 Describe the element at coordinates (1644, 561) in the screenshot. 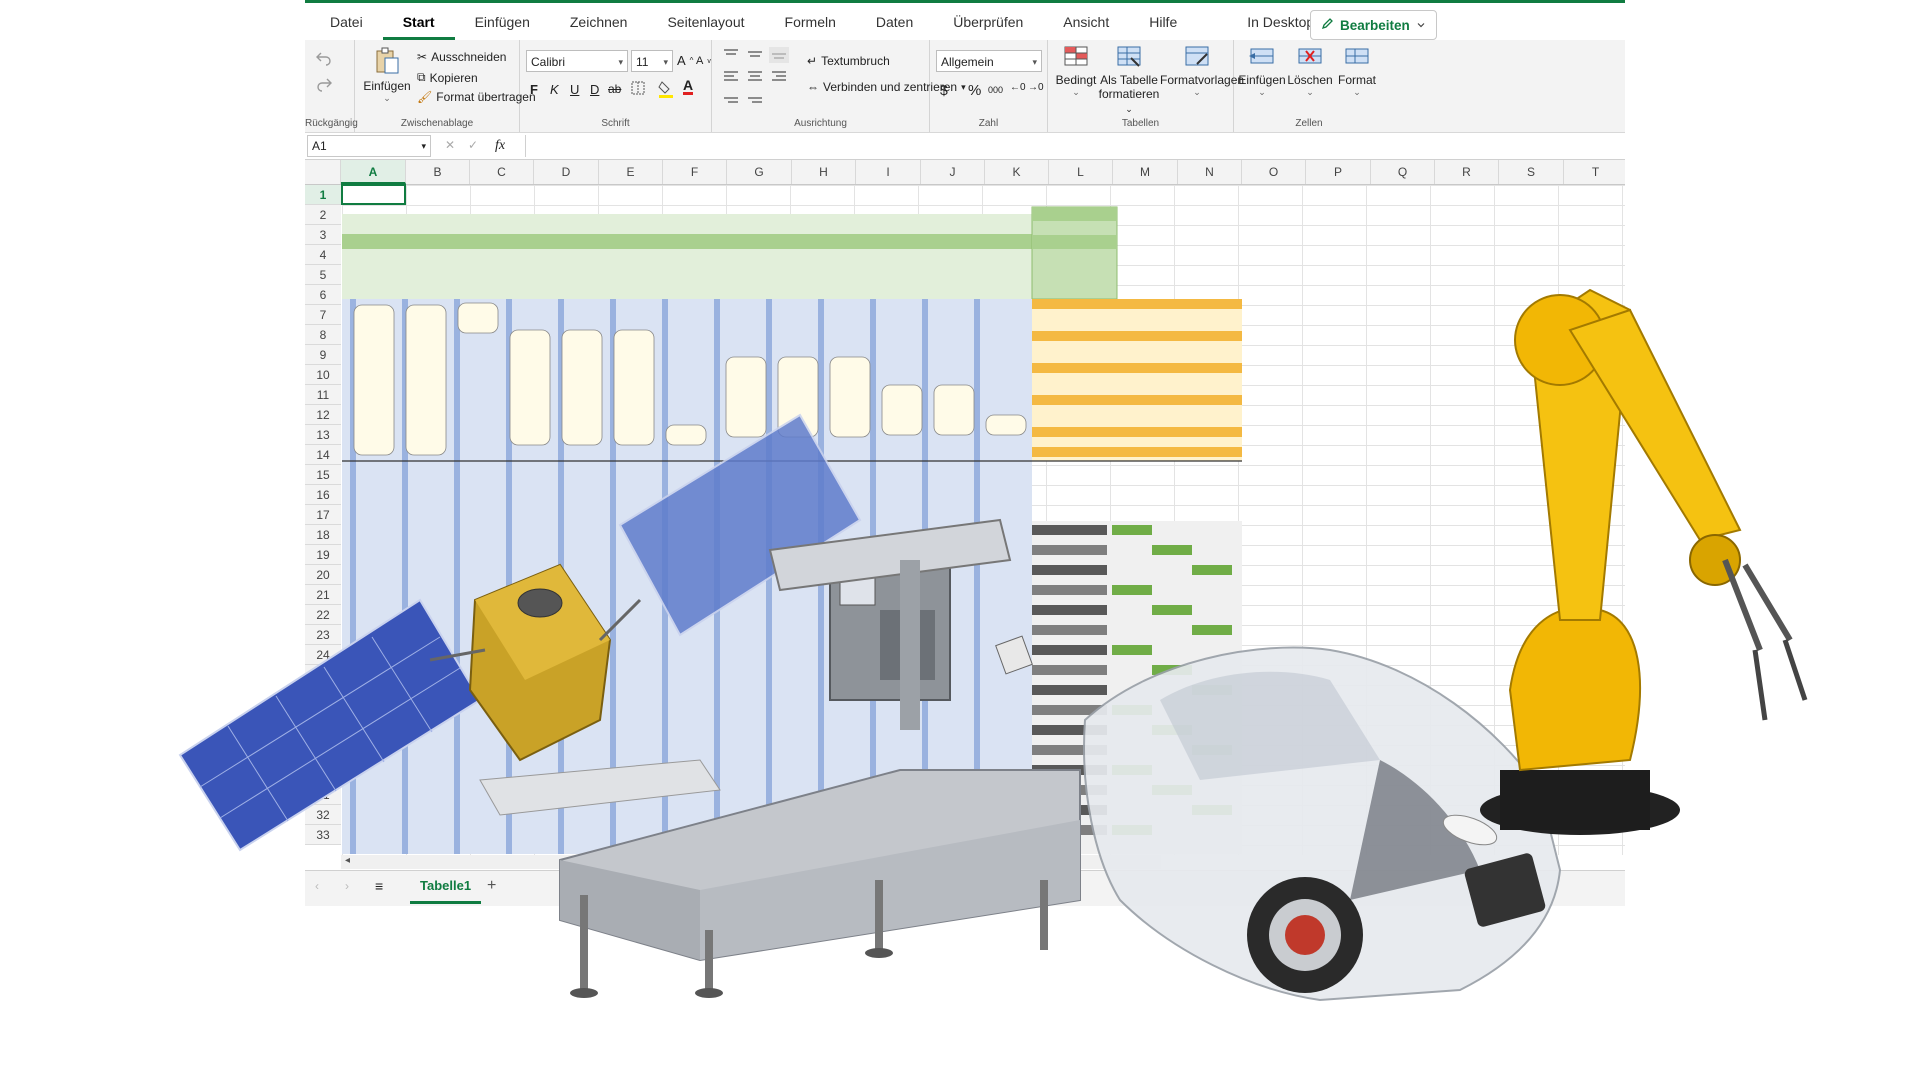

I see `robot-arm-image` at that location.